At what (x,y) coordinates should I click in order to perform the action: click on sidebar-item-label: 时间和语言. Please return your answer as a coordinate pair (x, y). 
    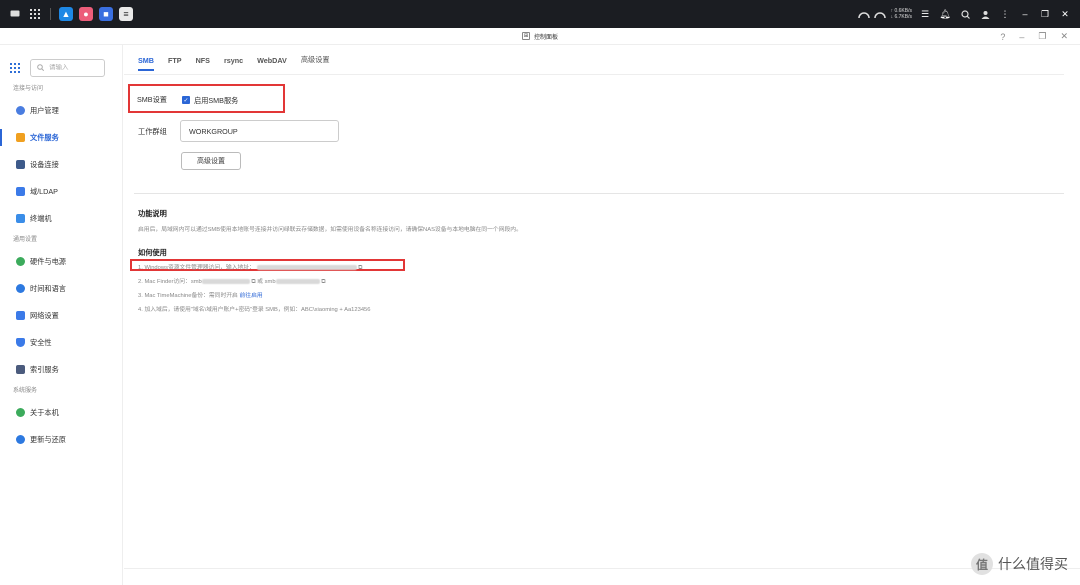
    Looking at the image, I should click on (48, 288).